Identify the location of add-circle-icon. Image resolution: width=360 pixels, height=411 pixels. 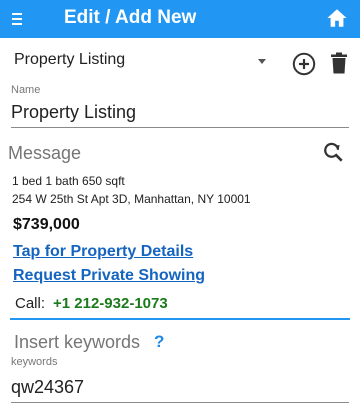
(304, 64).